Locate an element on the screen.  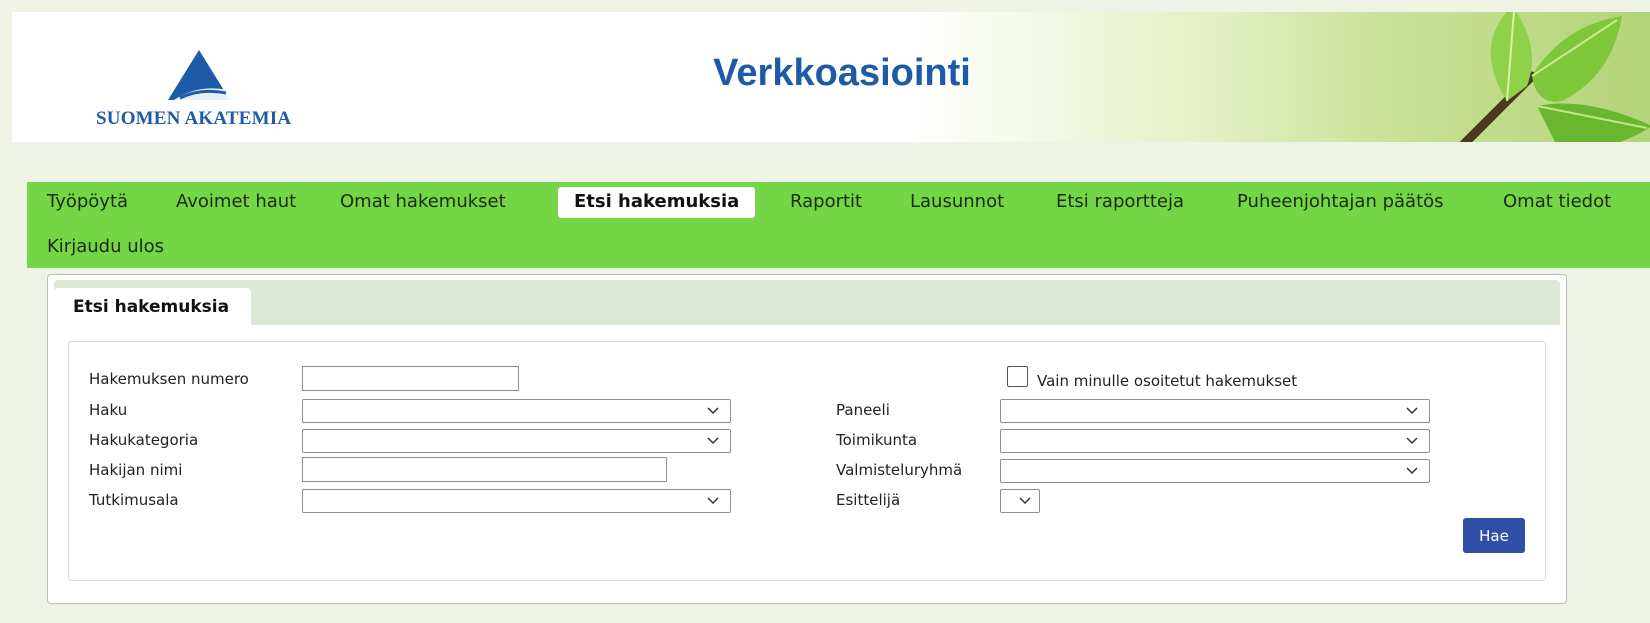
application-number-input is located at coordinates (410, 378).